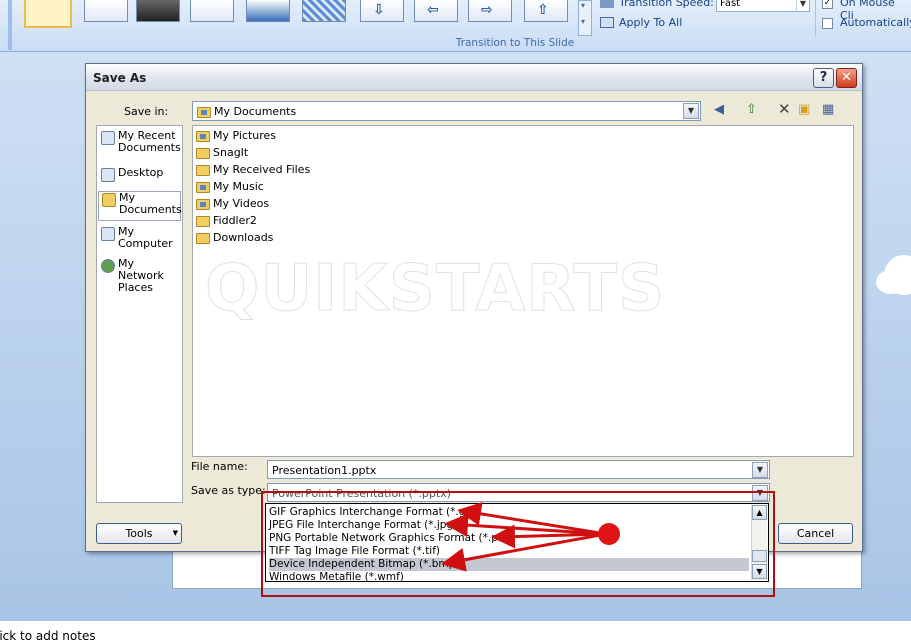  Describe the element at coordinates (609, 534) in the screenshot. I see `annotation-dot` at that location.